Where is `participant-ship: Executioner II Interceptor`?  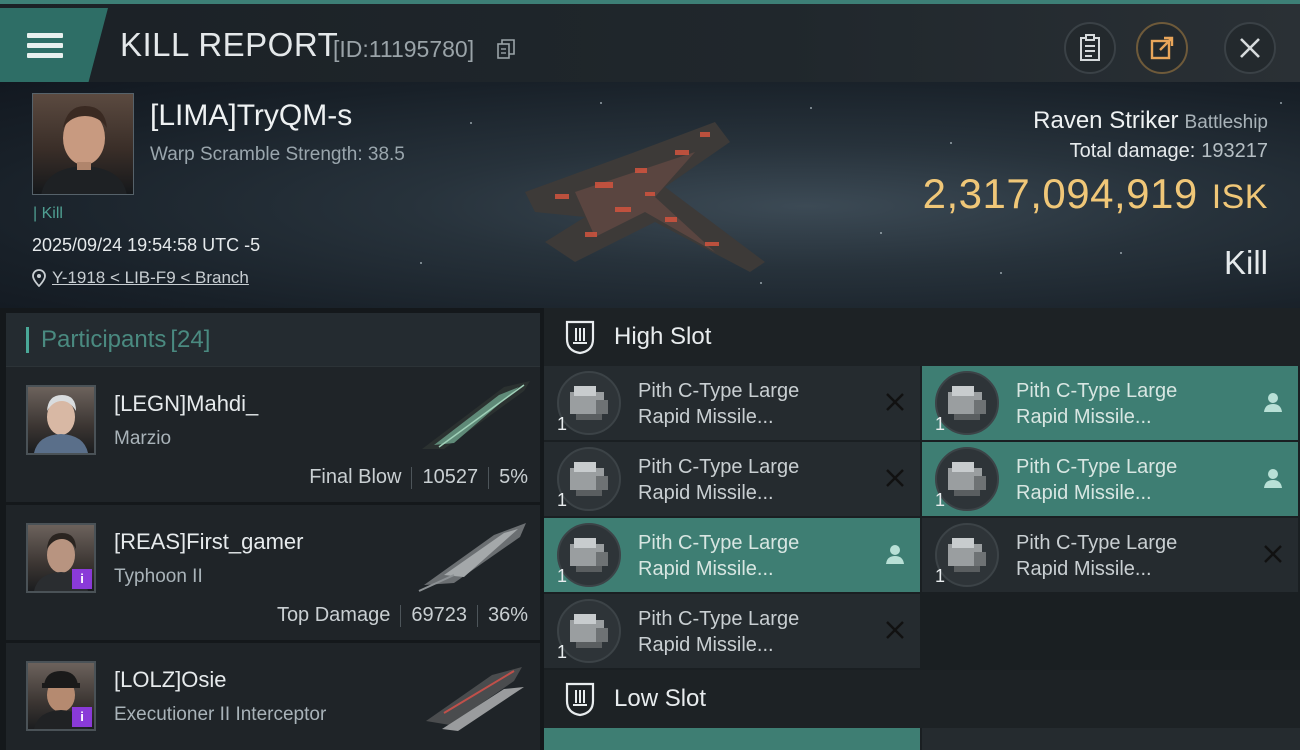
participant-ship: Executioner II Interceptor is located at coordinates (220, 714).